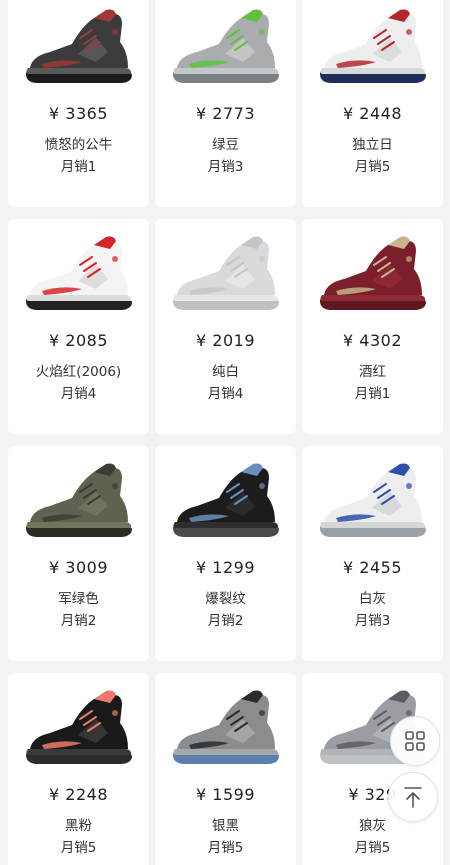 The height and width of the screenshot is (865, 450). I want to click on product-card: ¥ 2455 白灰 月销3, so click(372, 553).